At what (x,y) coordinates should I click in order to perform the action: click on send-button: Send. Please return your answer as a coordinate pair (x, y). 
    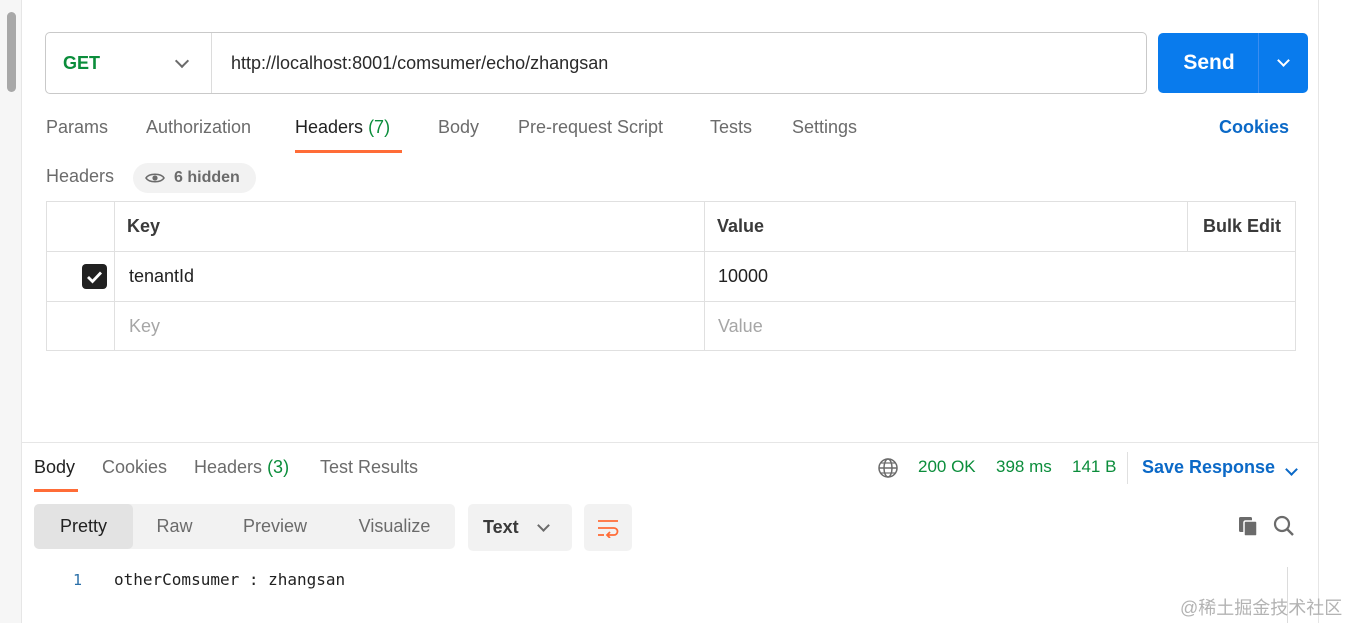
    Looking at the image, I should click on (1208, 63).